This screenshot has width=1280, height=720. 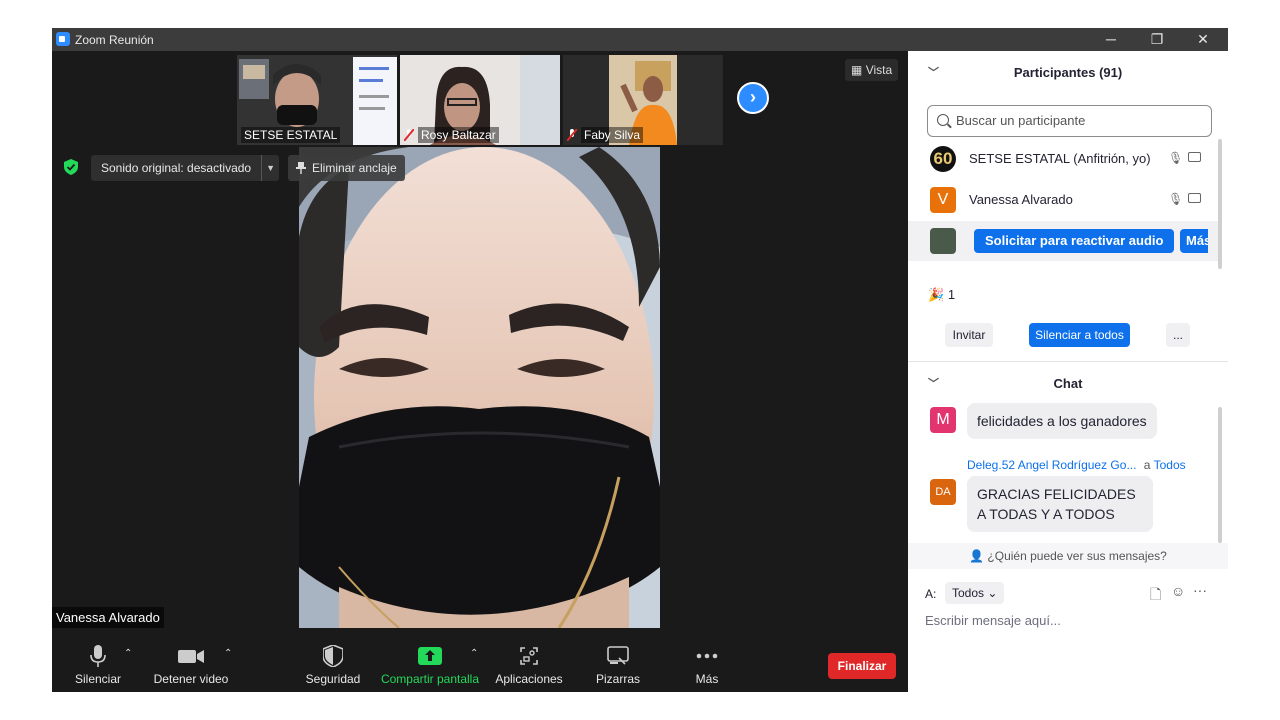 I want to click on whiteboards-button: Pizarras, so click(x=618, y=665).